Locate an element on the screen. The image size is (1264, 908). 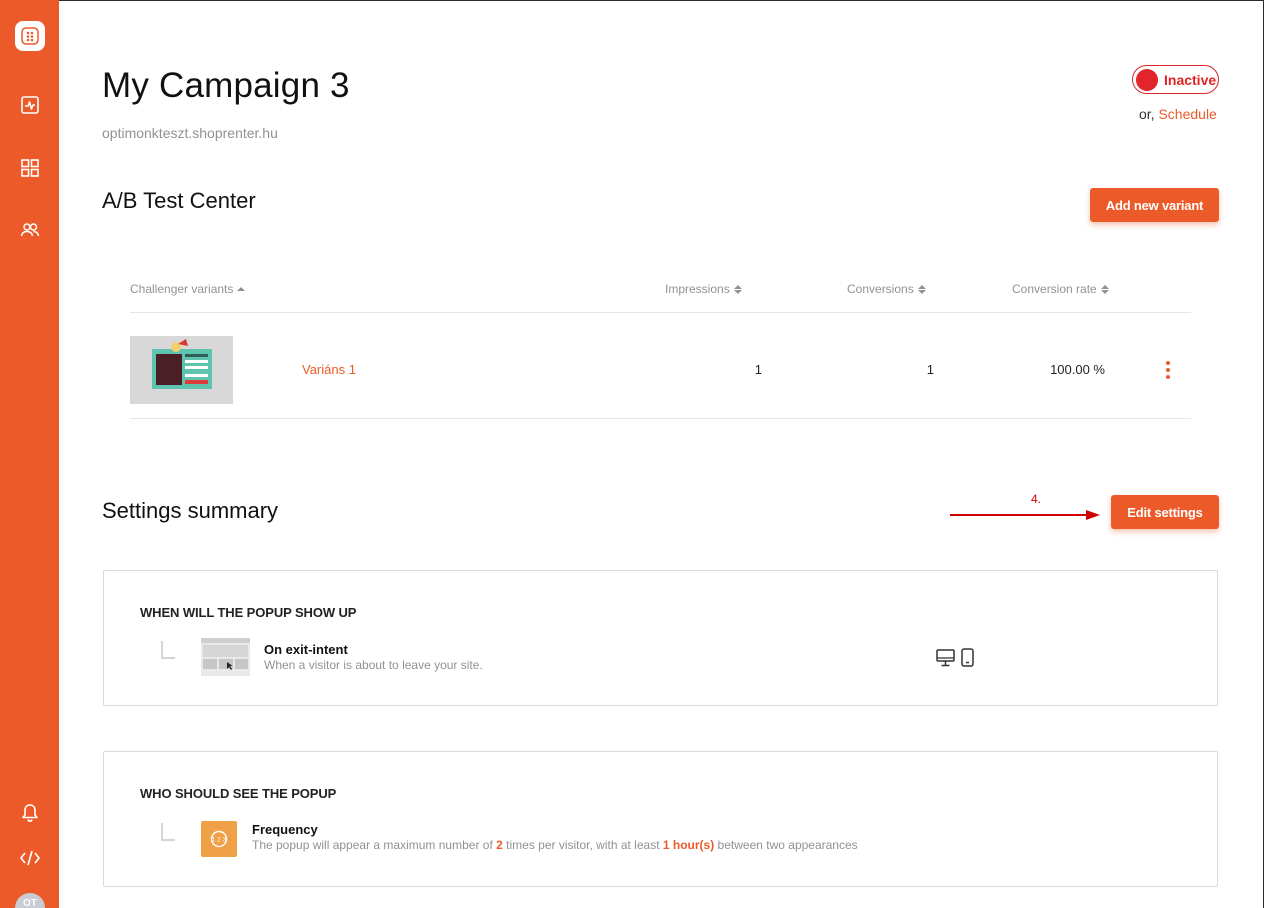
frequency-icon: 1 2 3 is located at coordinates (219, 839).